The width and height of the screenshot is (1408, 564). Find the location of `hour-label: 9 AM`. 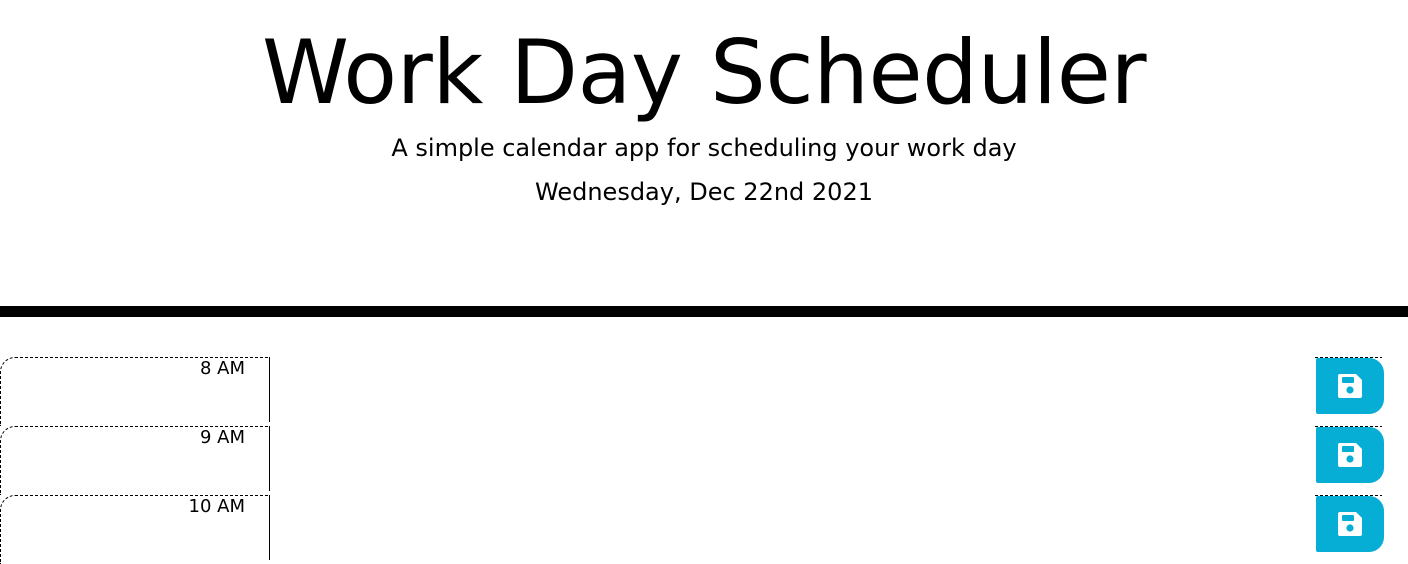

hour-label: 9 AM is located at coordinates (222, 437).